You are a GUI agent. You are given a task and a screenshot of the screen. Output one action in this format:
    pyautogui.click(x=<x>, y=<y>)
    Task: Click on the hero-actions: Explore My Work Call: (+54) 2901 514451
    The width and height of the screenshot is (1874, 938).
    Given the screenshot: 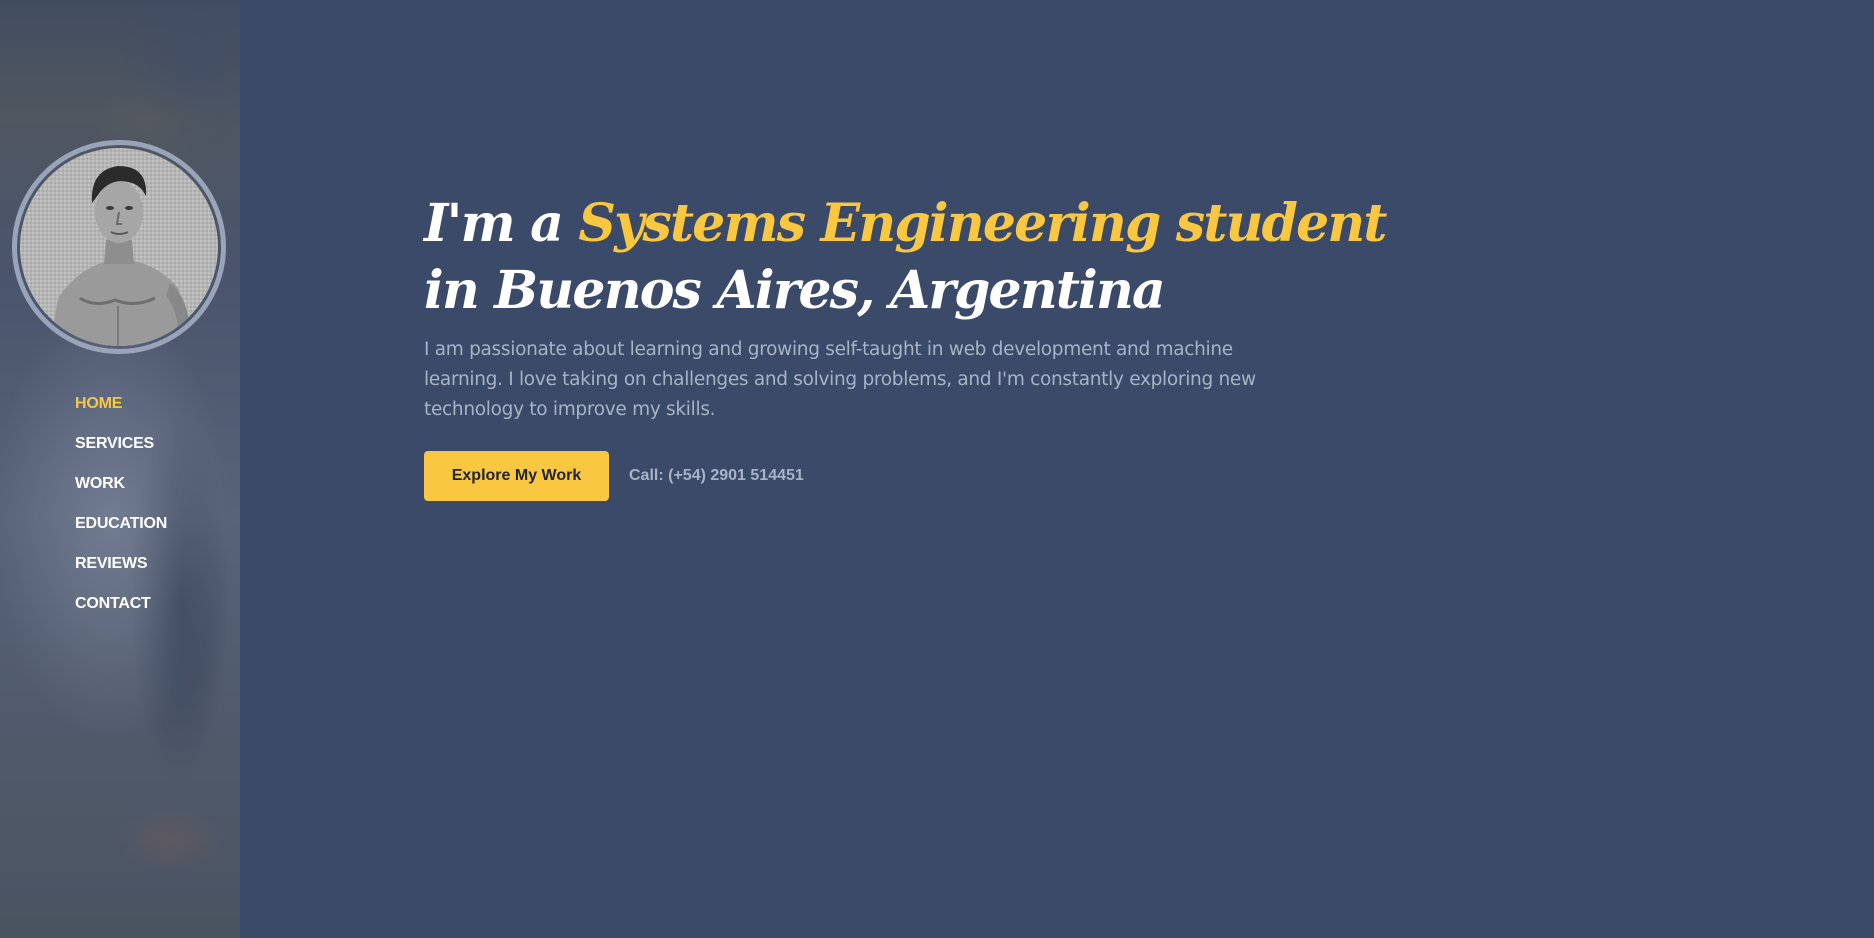 What is the action you would take?
    pyautogui.click(x=854, y=476)
    